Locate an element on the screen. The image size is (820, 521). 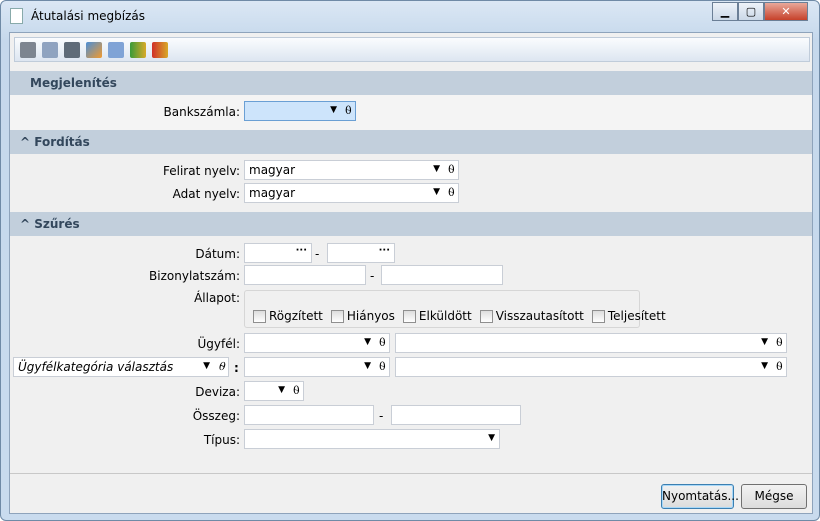
deviza-label: Deviza: is located at coordinates (217, 392).